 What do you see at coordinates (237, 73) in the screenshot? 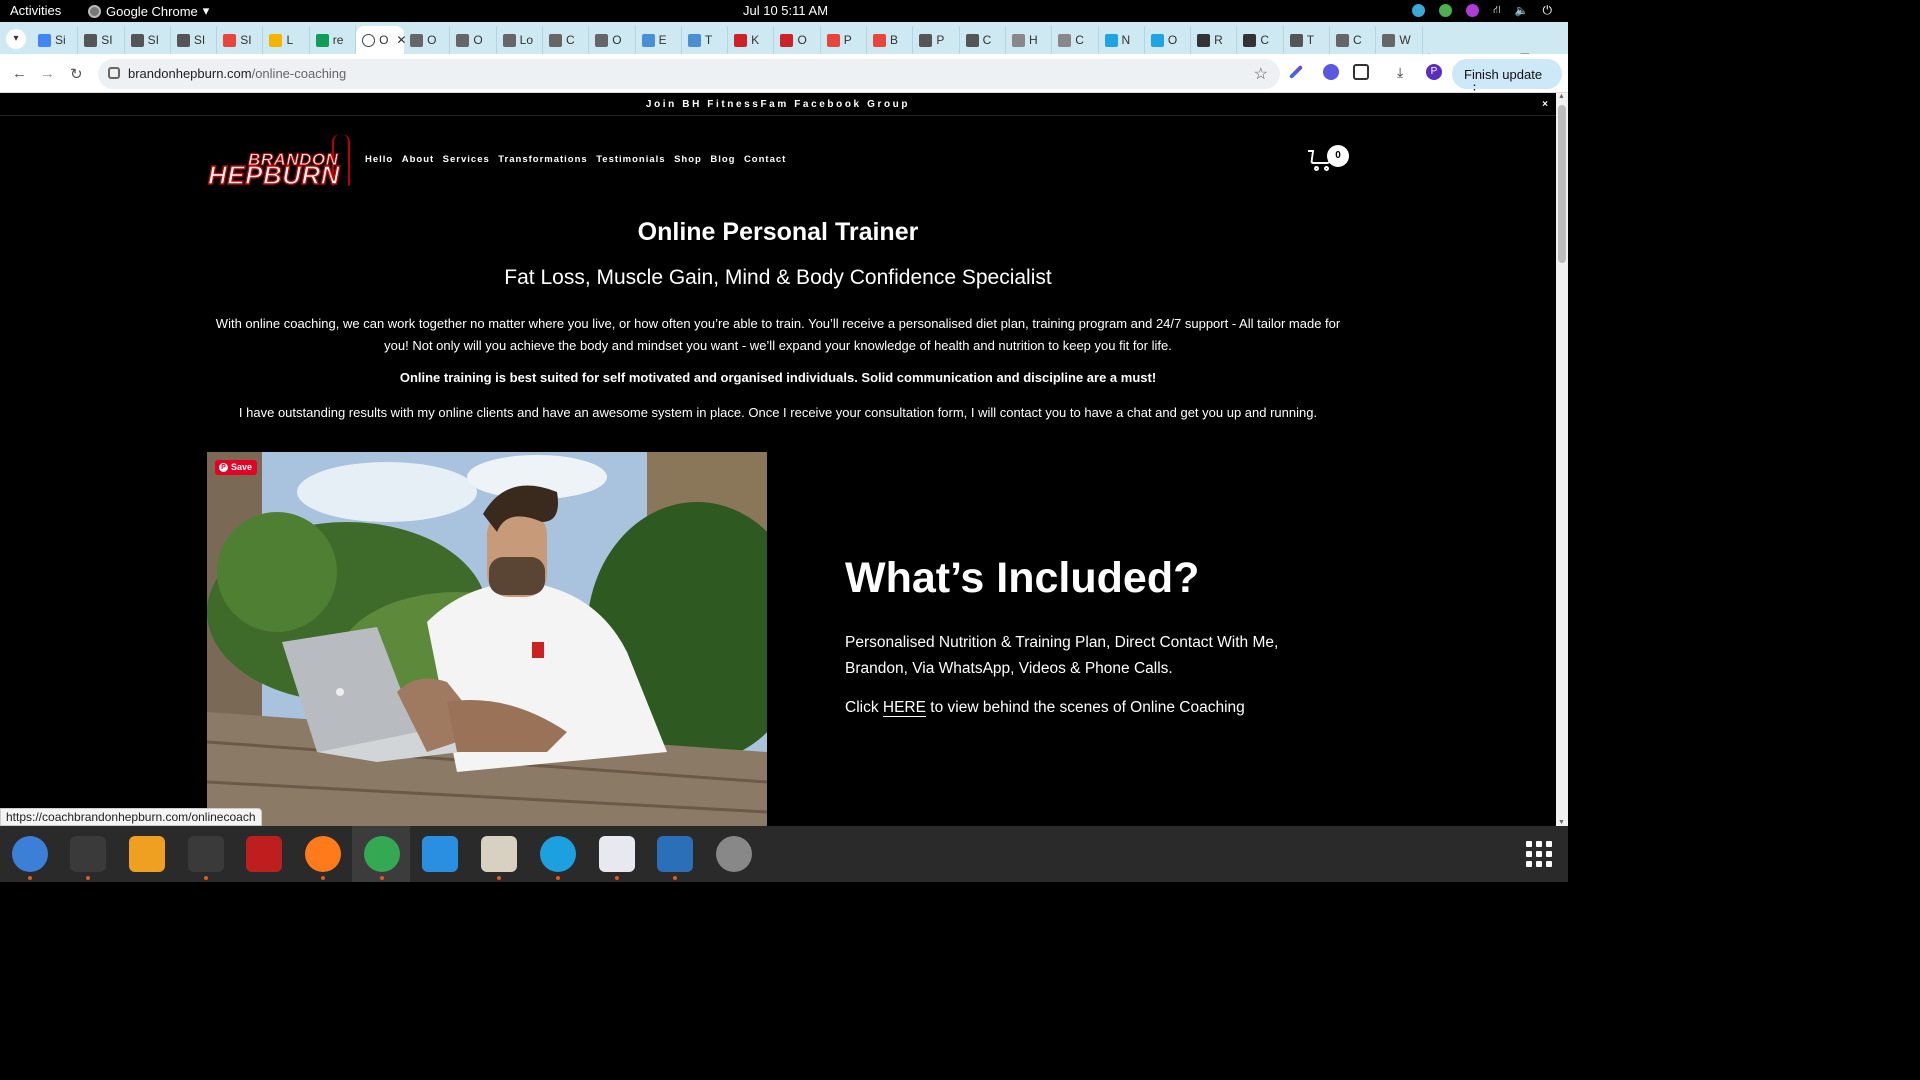
I see `url-text: brandonhepburn.com/online-coaching` at bounding box center [237, 73].